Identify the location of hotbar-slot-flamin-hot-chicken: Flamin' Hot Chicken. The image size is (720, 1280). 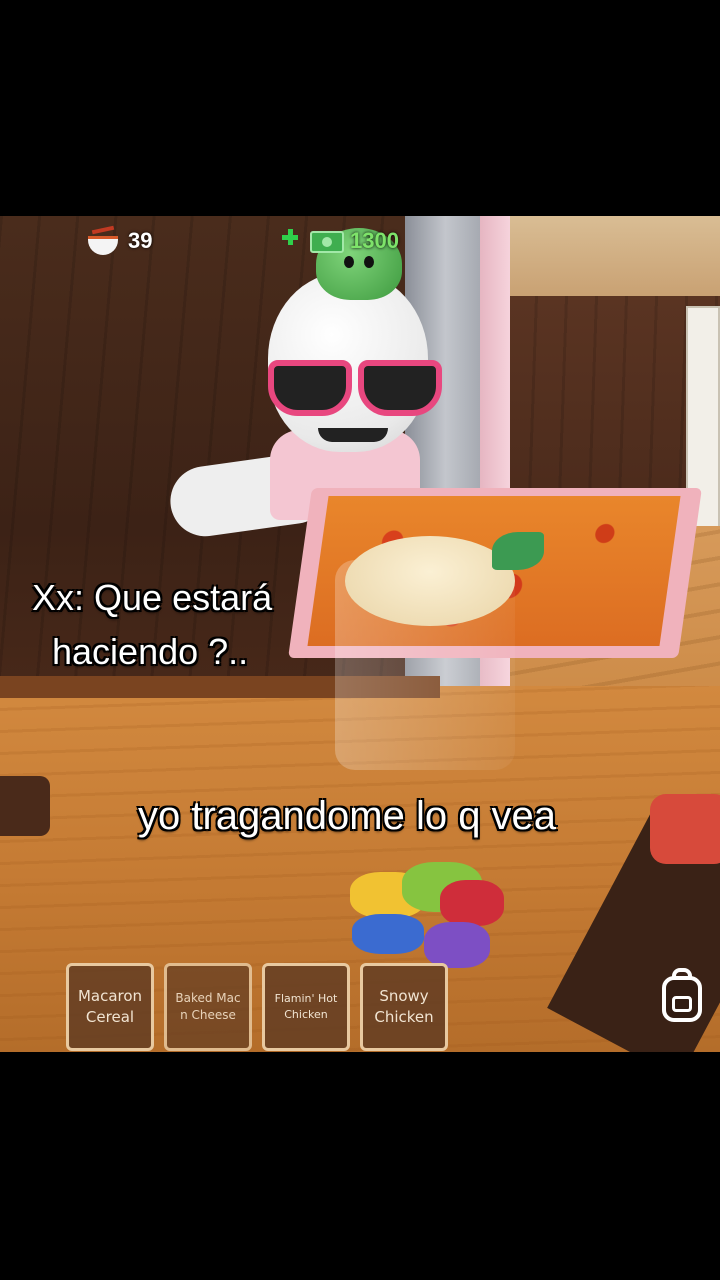
(306, 1007).